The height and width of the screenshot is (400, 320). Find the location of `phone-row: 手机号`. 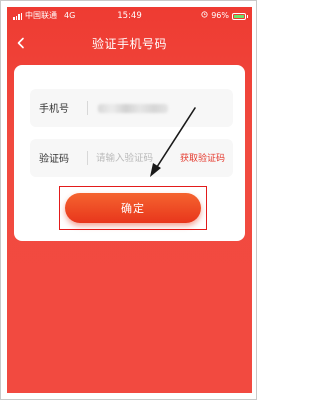

phone-row: 手机号 is located at coordinates (131, 108).